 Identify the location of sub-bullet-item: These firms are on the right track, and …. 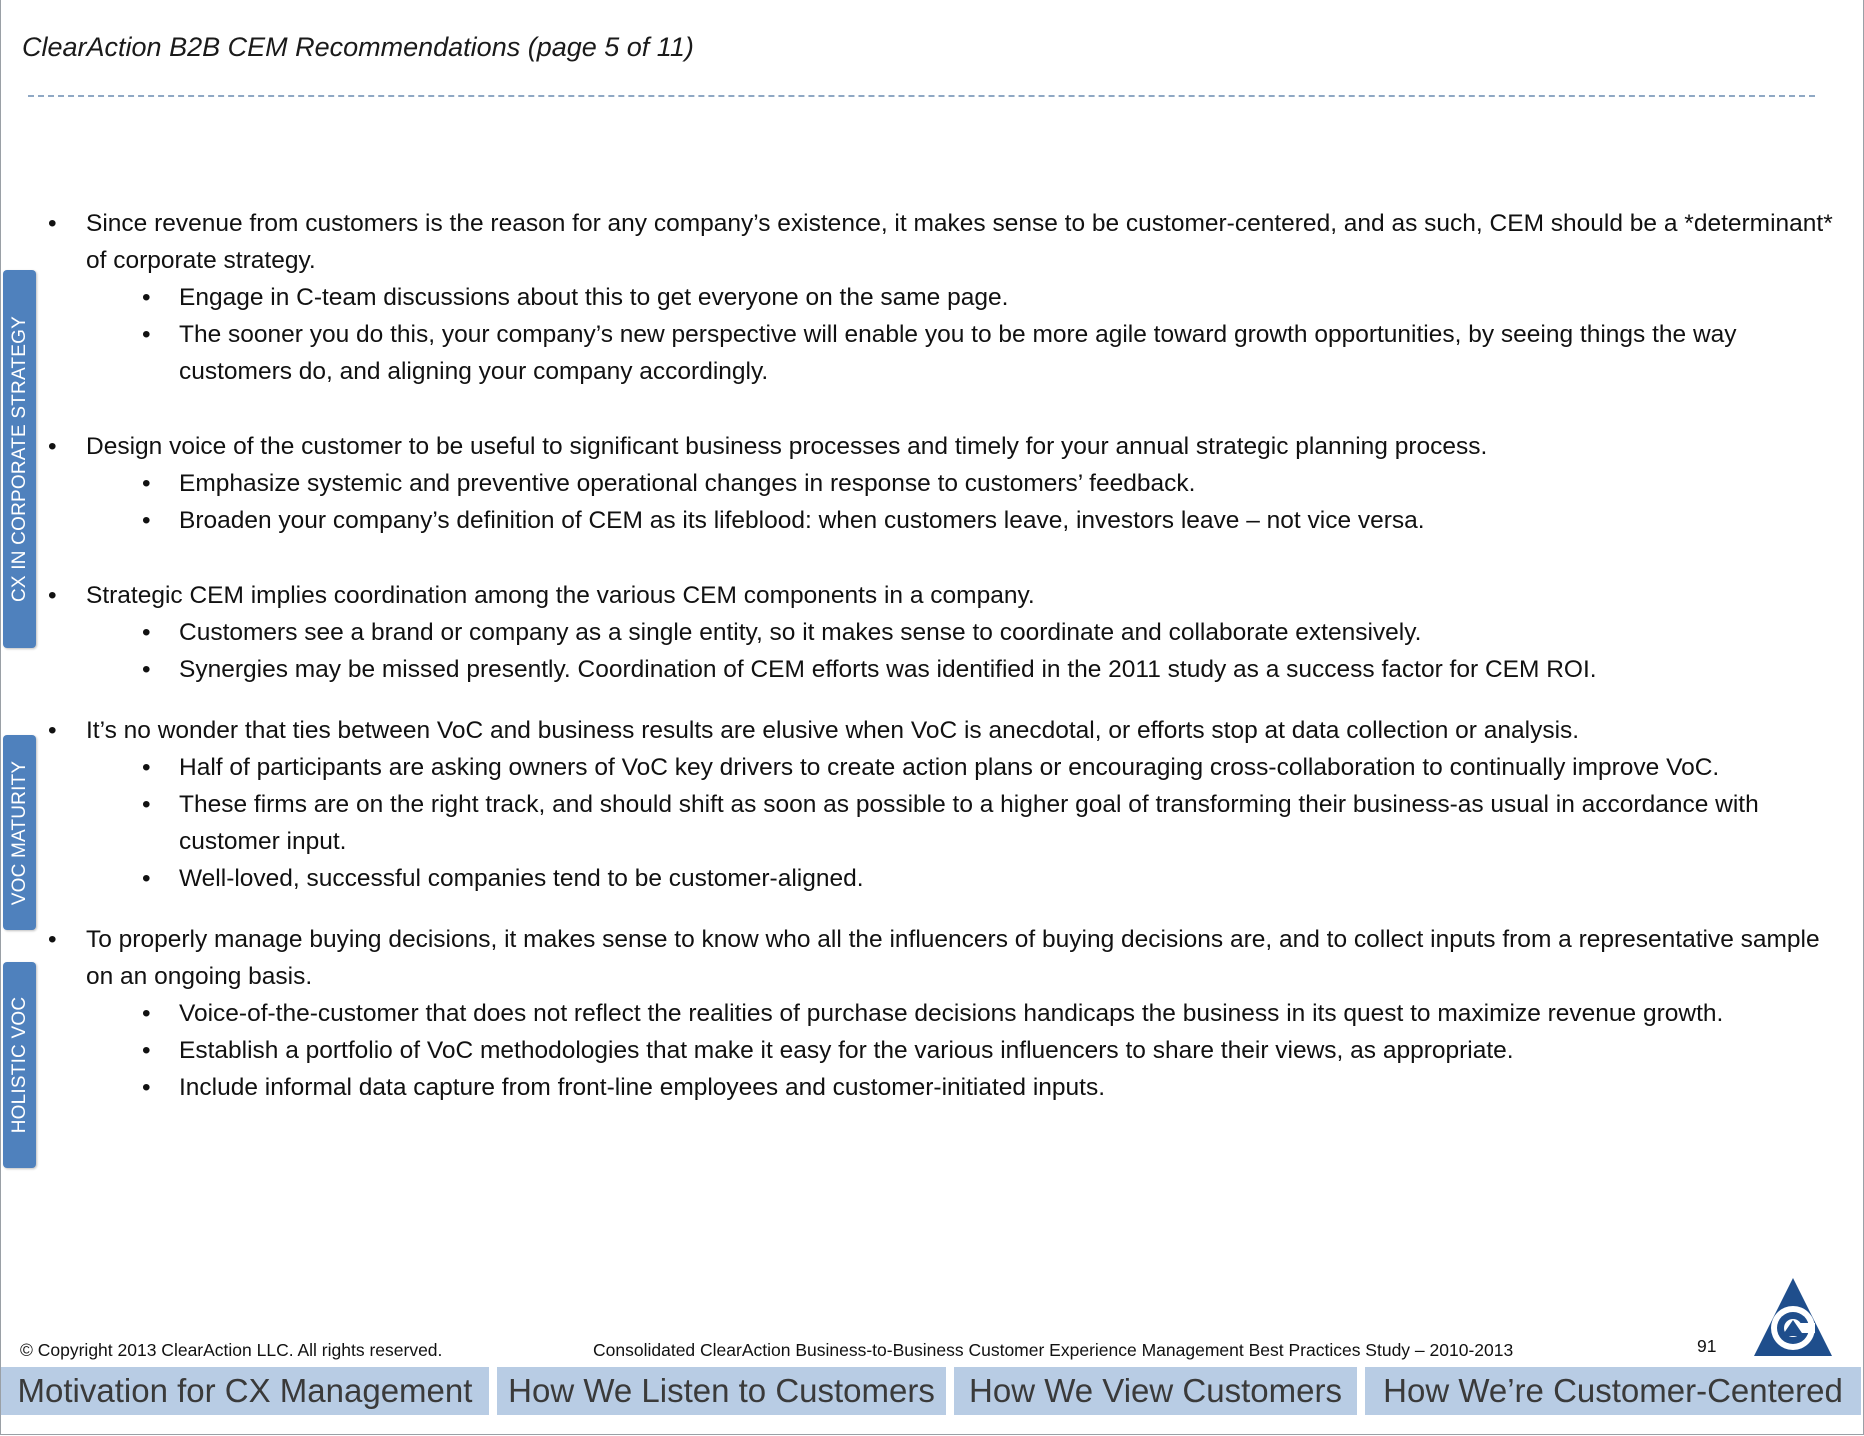
(943, 823).